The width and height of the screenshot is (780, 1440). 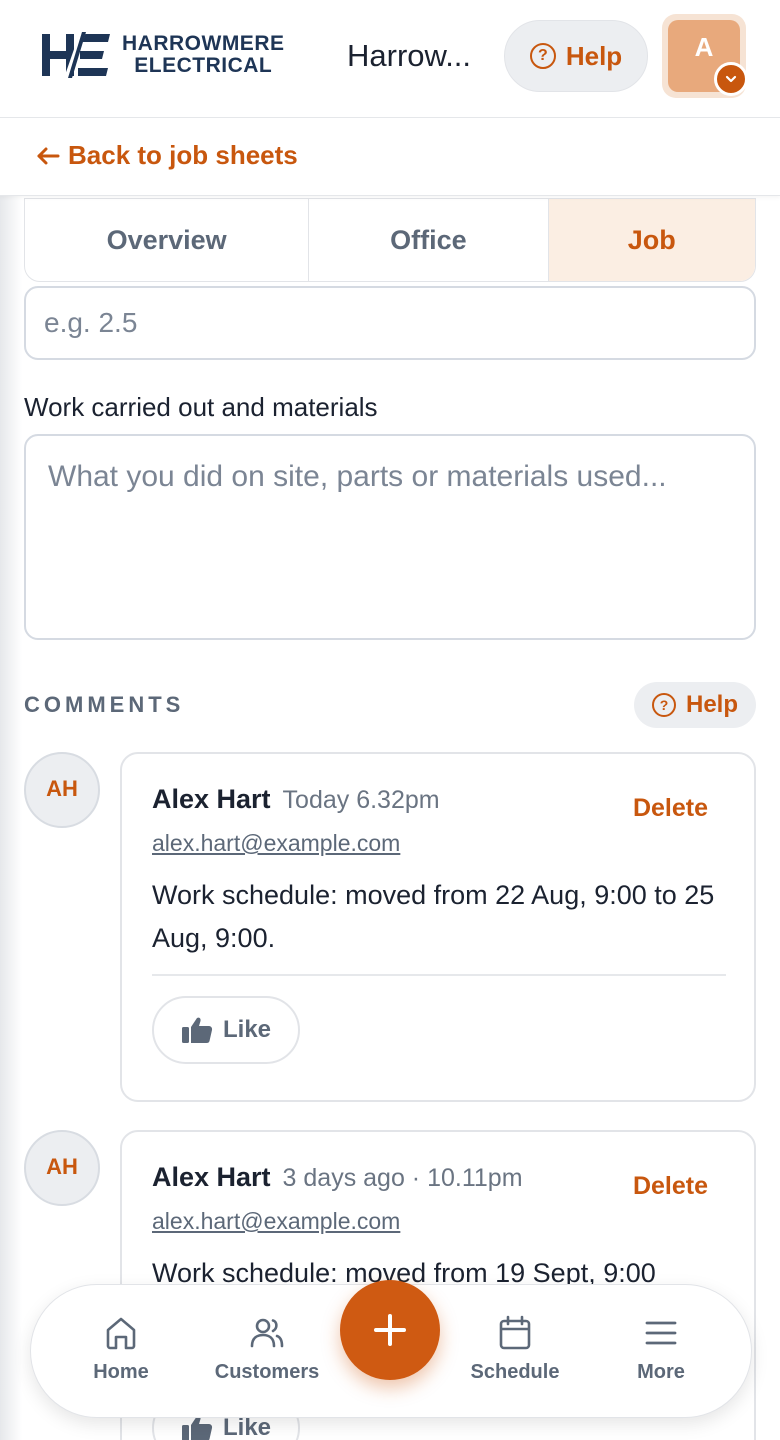 I want to click on brand-line2: ELECTRICAL, so click(x=203, y=65).